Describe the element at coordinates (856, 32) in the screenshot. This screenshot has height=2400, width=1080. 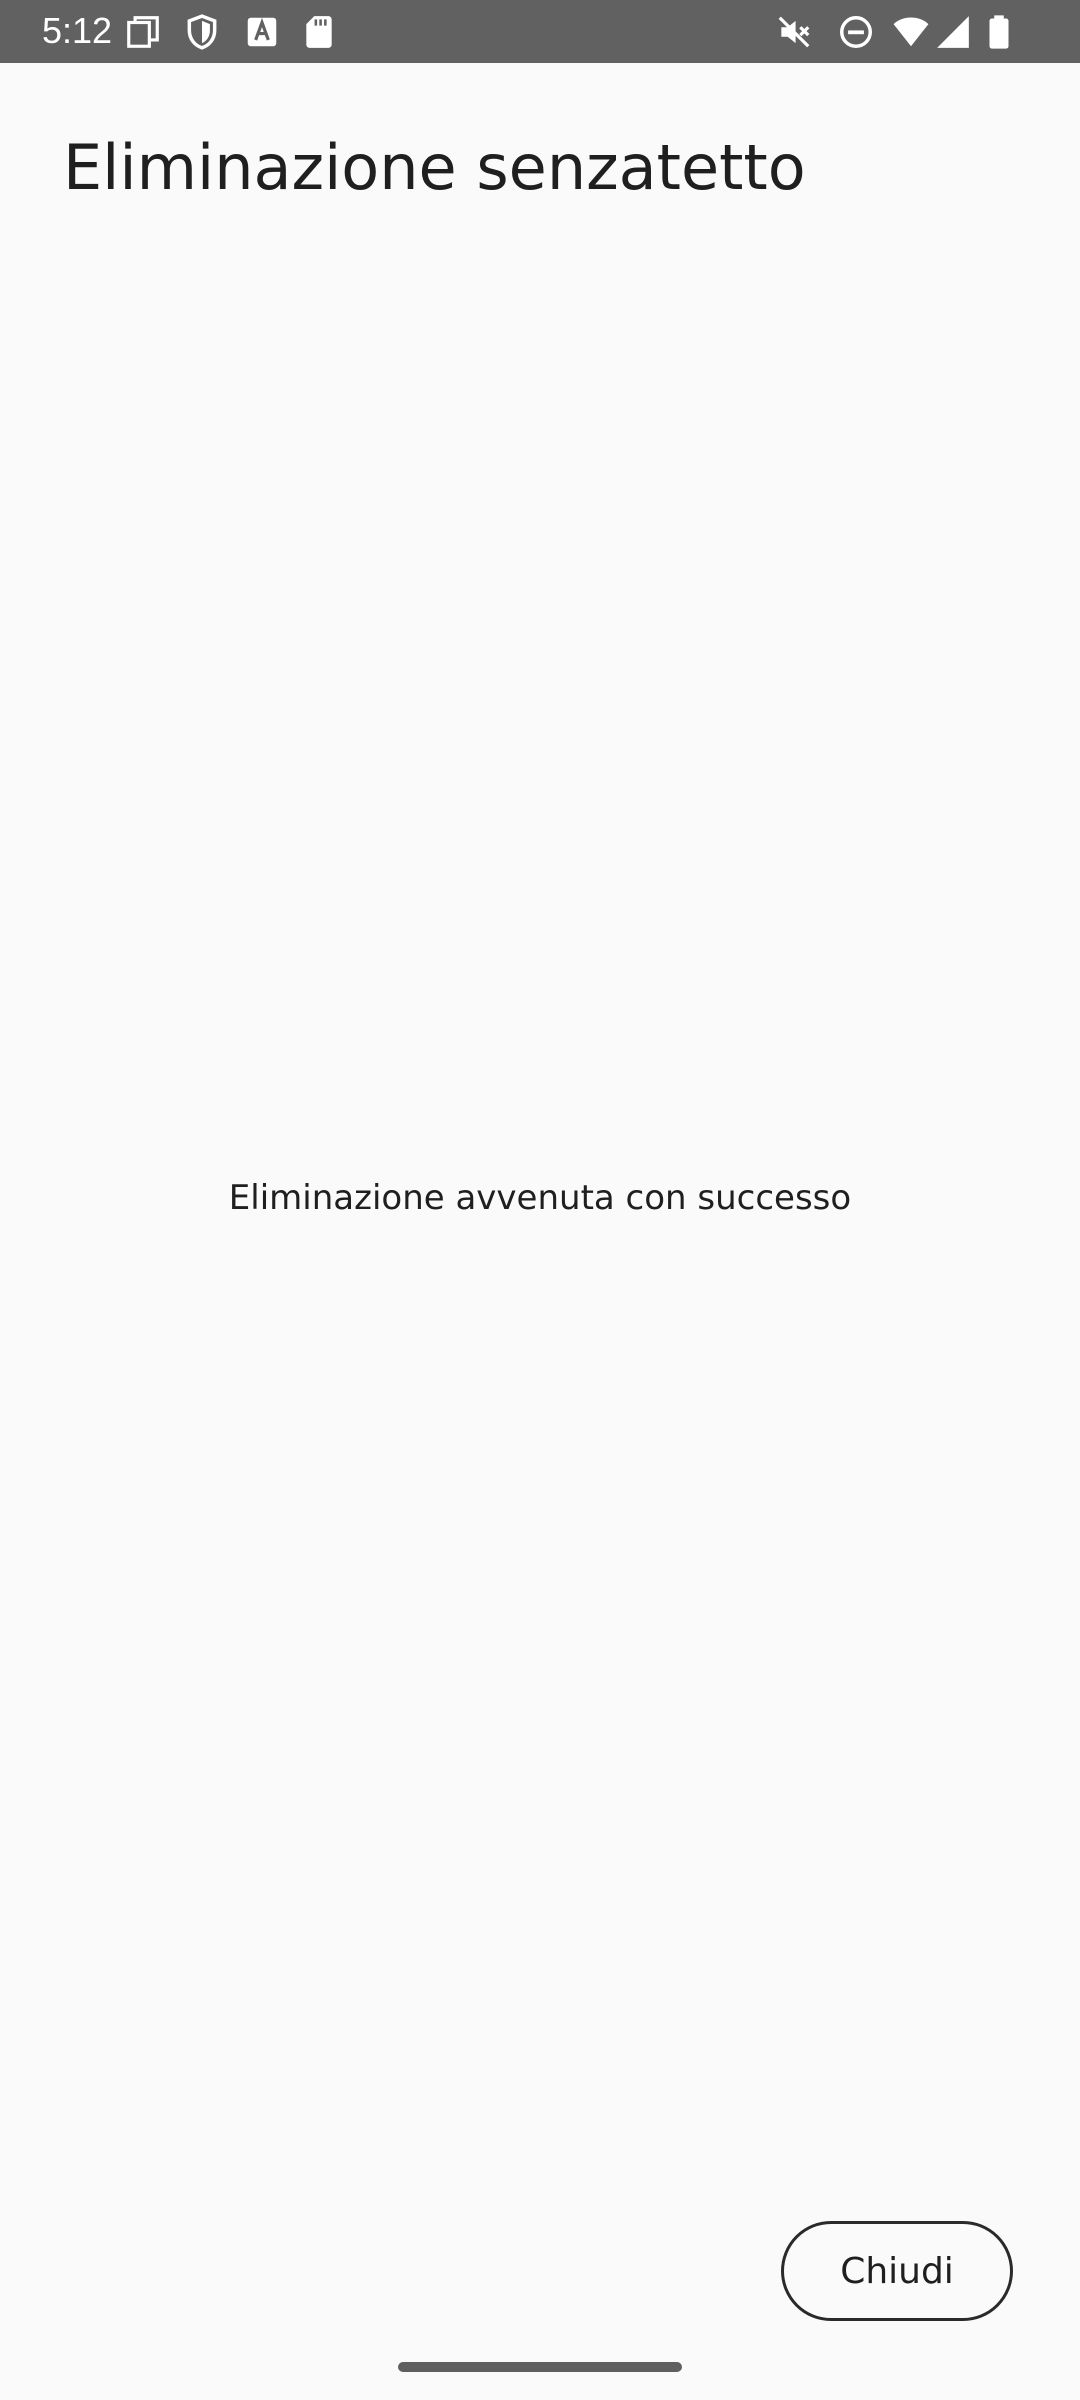
I see `do-not-disturb-icon` at that location.